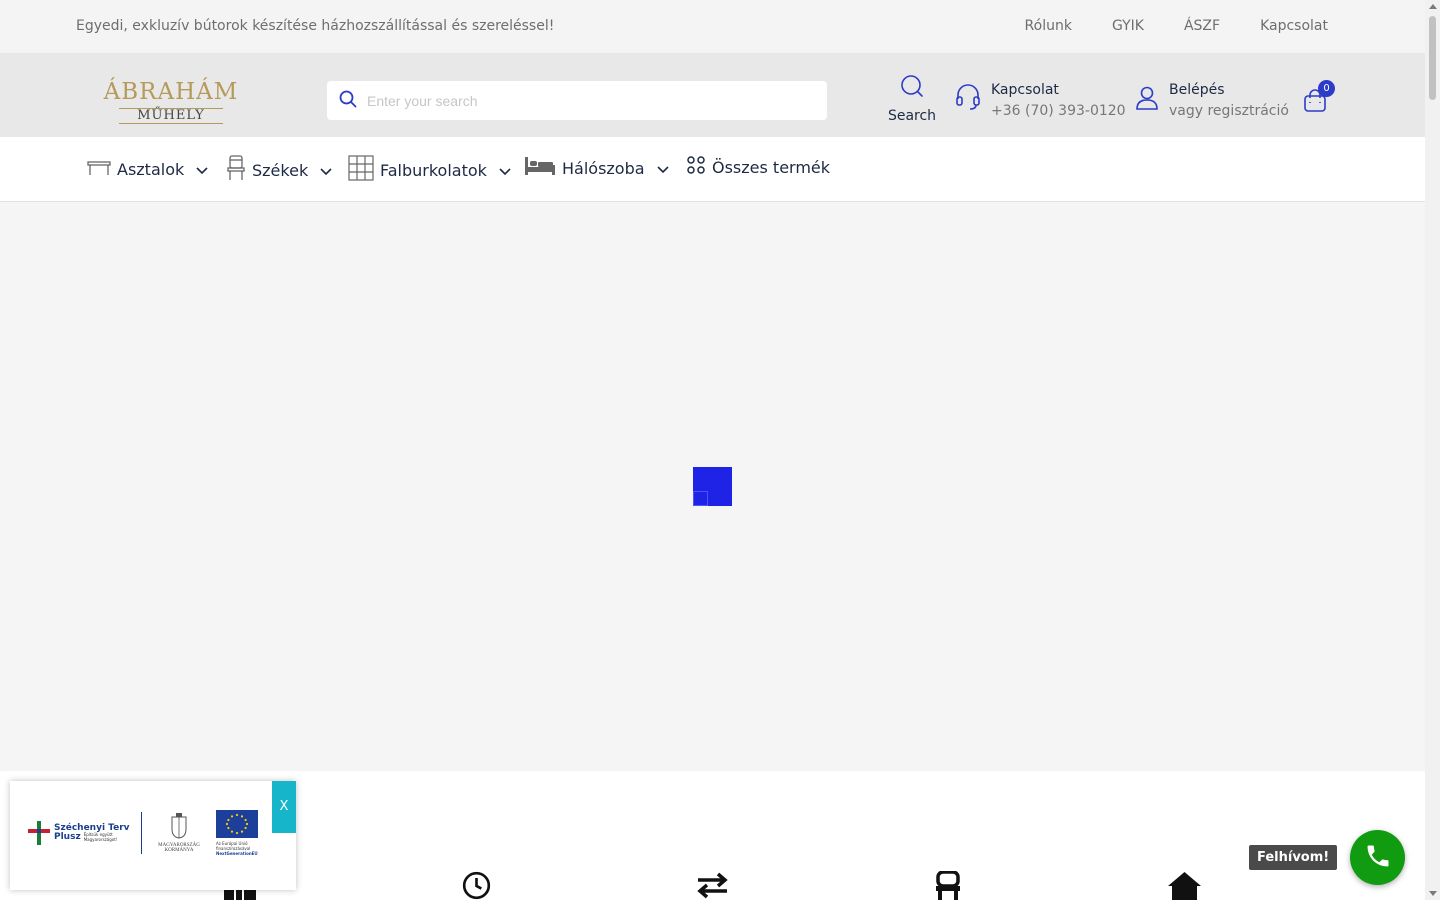 The image size is (1440, 900). Describe the element at coordinates (179, 848) in the screenshot. I see `government-label: MAGYARORSZÁG KORMÁNYA` at that location.